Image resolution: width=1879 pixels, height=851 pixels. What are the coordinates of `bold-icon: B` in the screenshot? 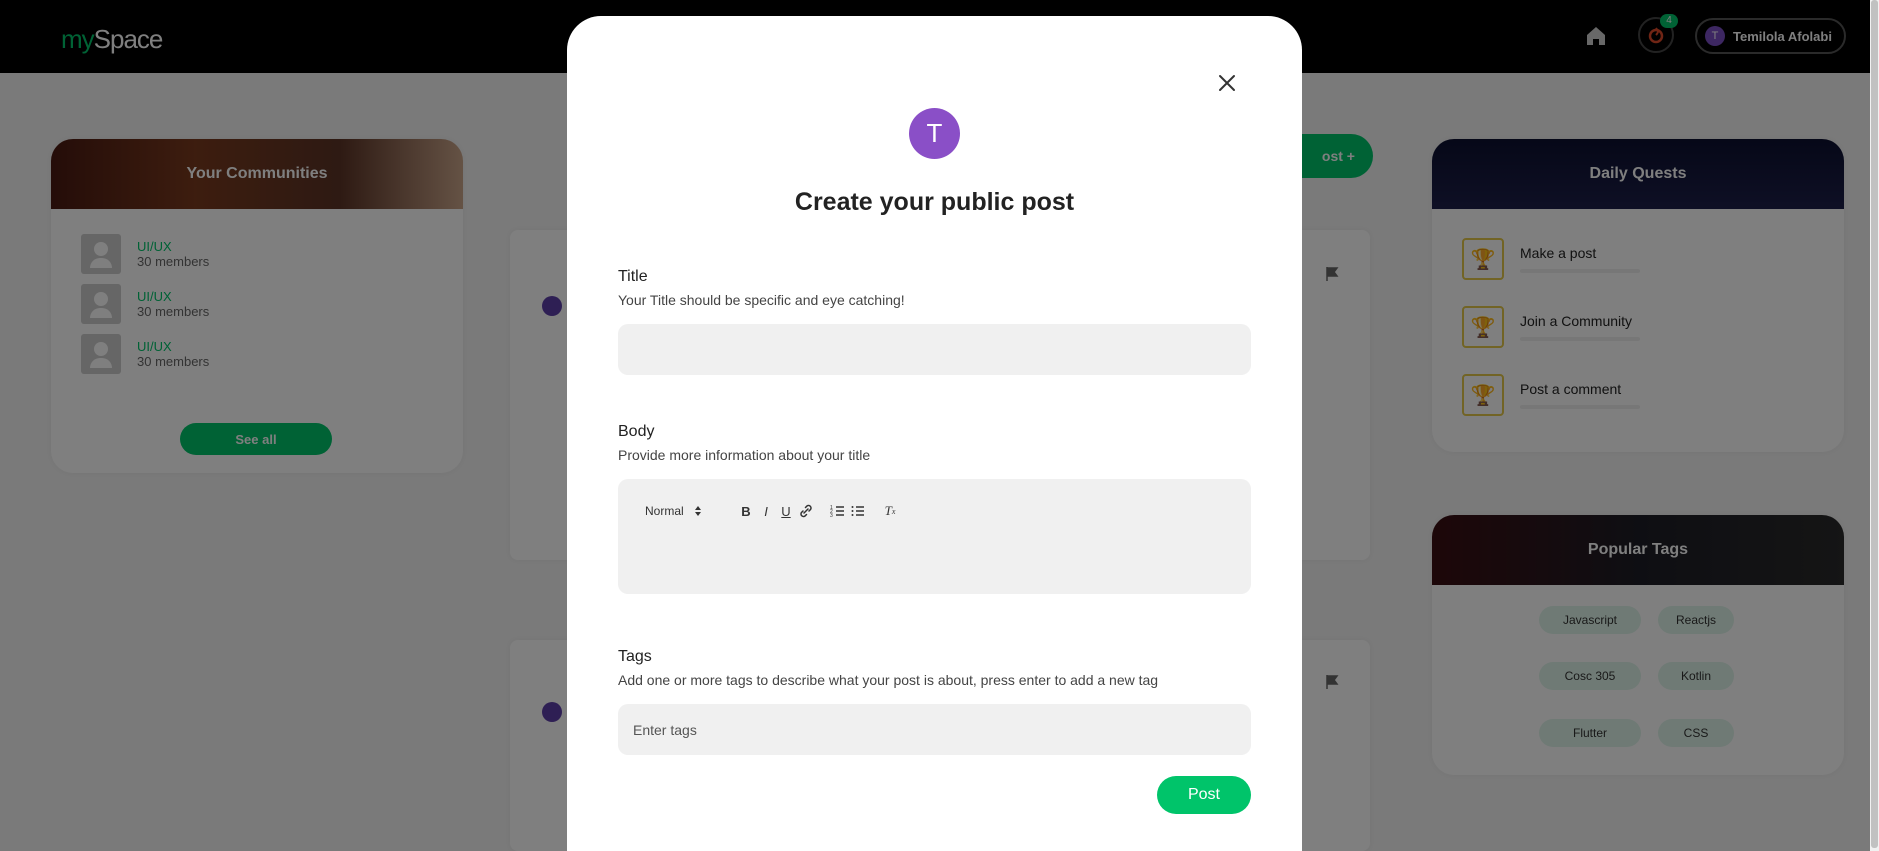 It's located at (746, 511).